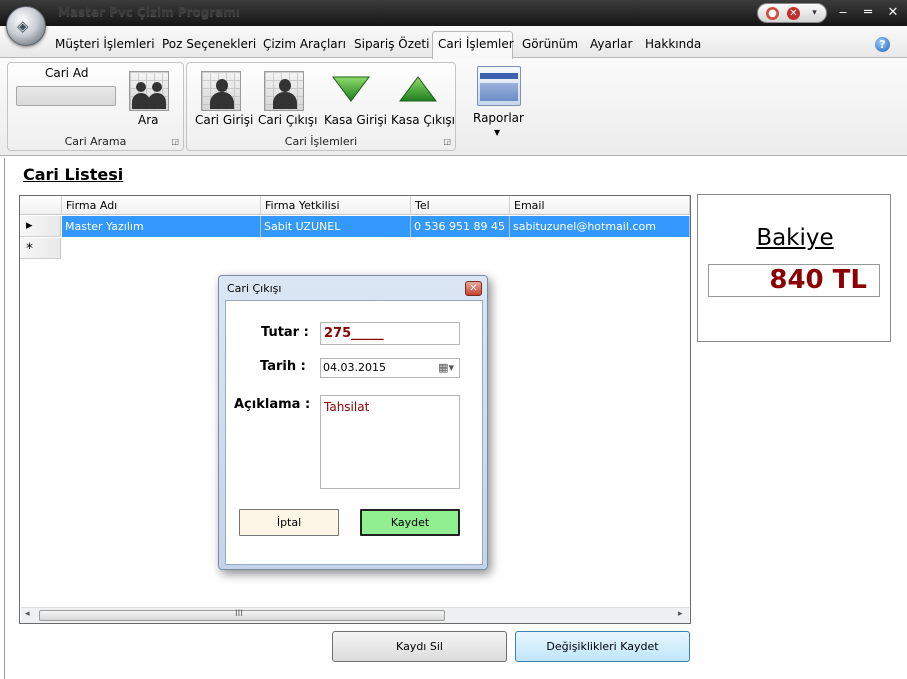 Image resolution: width=907 pixels, height=679 pixels. What do you see at coordinates (354, 367) in the screenshot?
I see `tarih-value: 04.03.2015` at bounding box center [354, 367].